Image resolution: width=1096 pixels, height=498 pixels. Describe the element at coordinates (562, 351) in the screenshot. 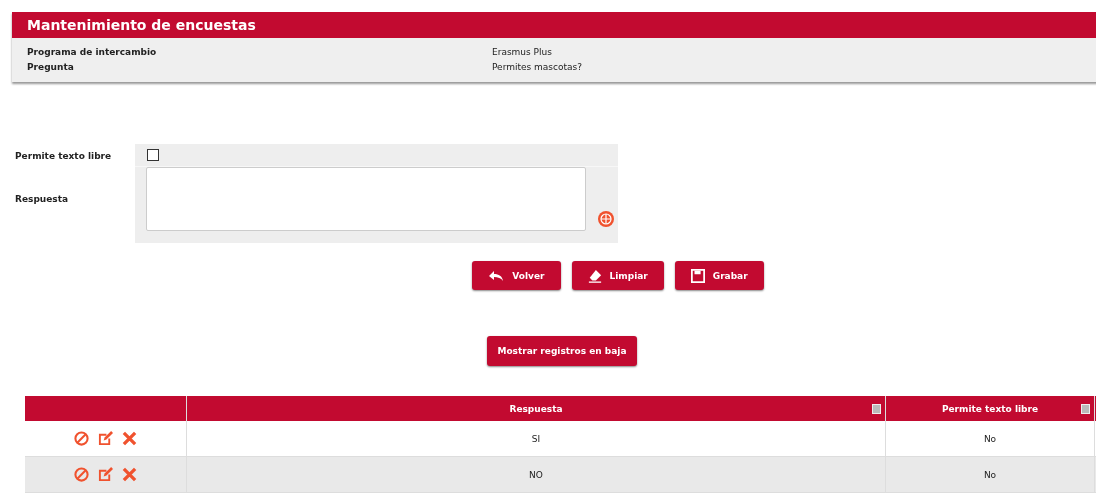

I see `show-deleted-button: Mostrar registros en baja` at that location.